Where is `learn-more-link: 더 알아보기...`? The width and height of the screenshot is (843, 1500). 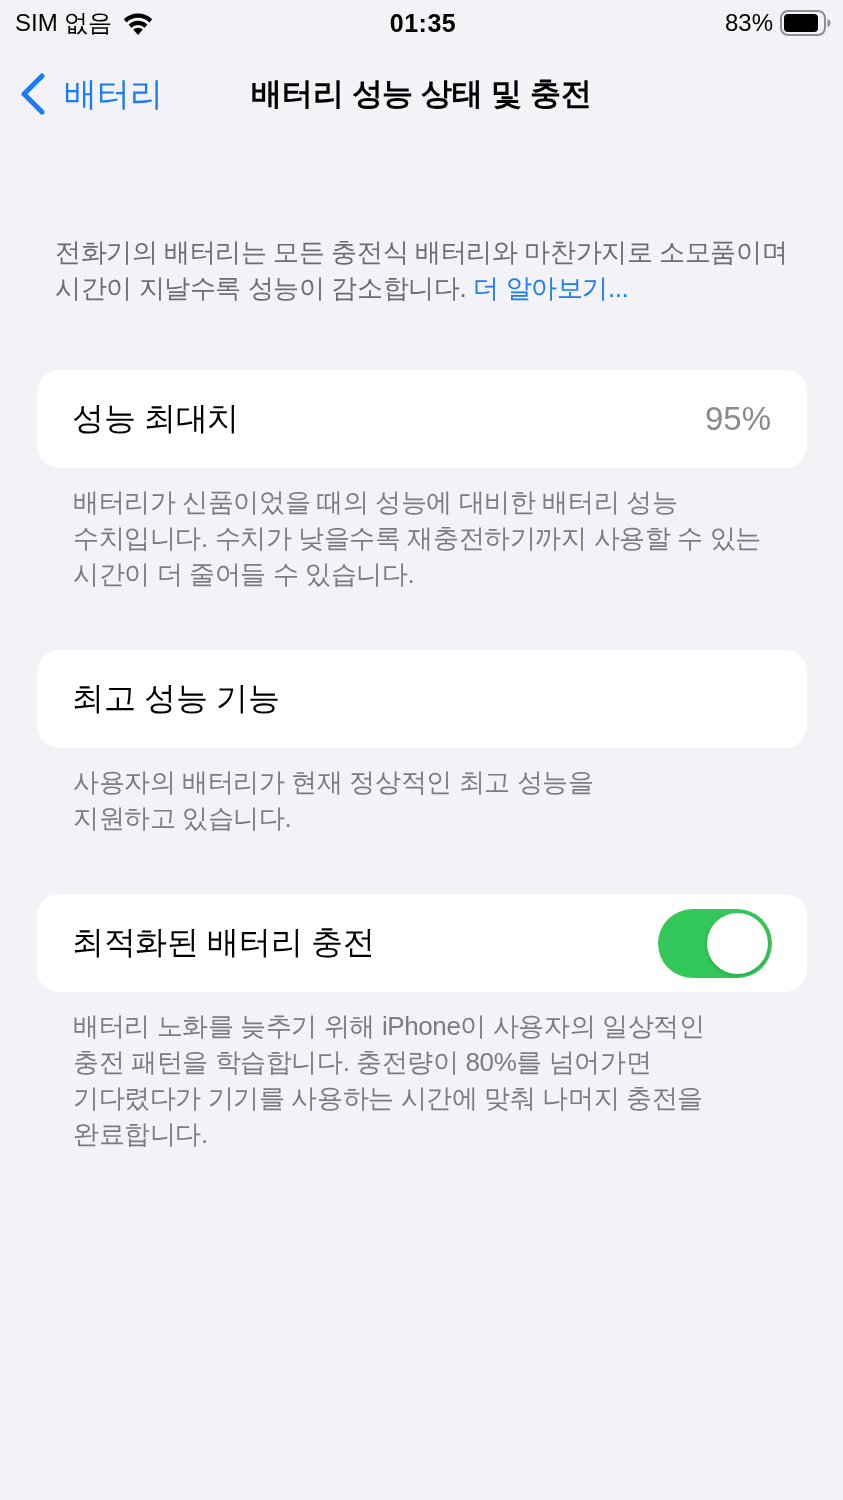 learn-more-link: 더 알아보기... is located at coordinates (551, 288).